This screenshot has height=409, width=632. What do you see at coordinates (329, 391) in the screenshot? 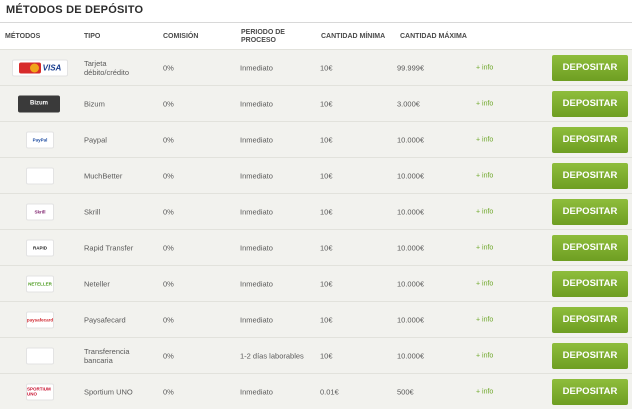
I see `cell-min: 0.01€` at bounding box center [329, 391].